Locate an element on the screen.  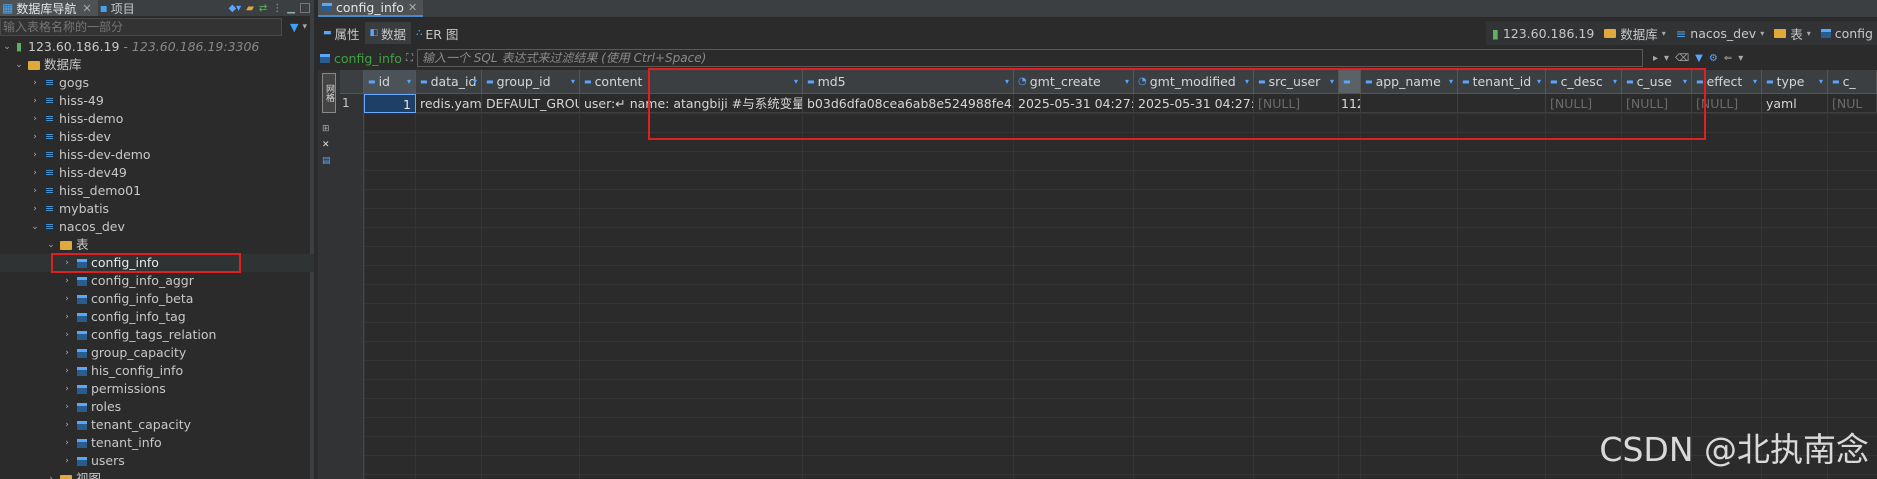
menu-icon: ⋮ is located at coordinates (277, 8).